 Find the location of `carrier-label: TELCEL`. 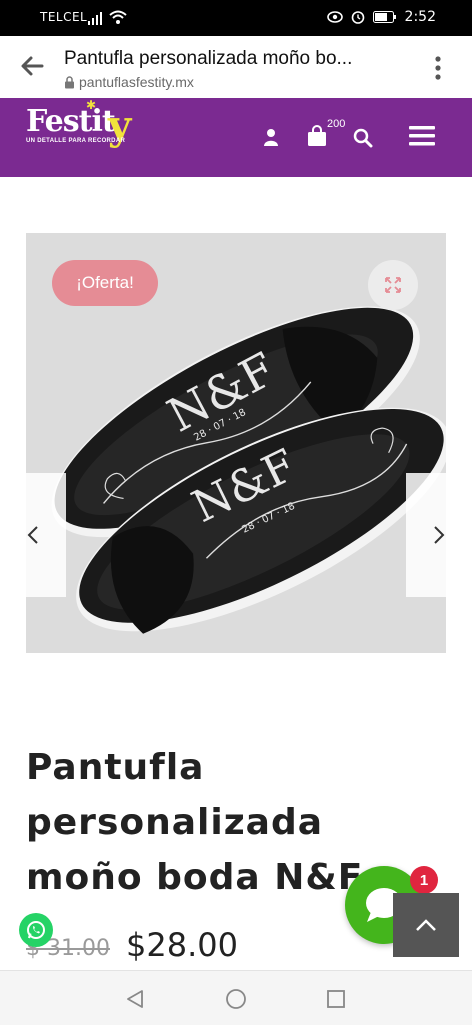

carrier-label: TELCEL is located at coordinates (64, 17).